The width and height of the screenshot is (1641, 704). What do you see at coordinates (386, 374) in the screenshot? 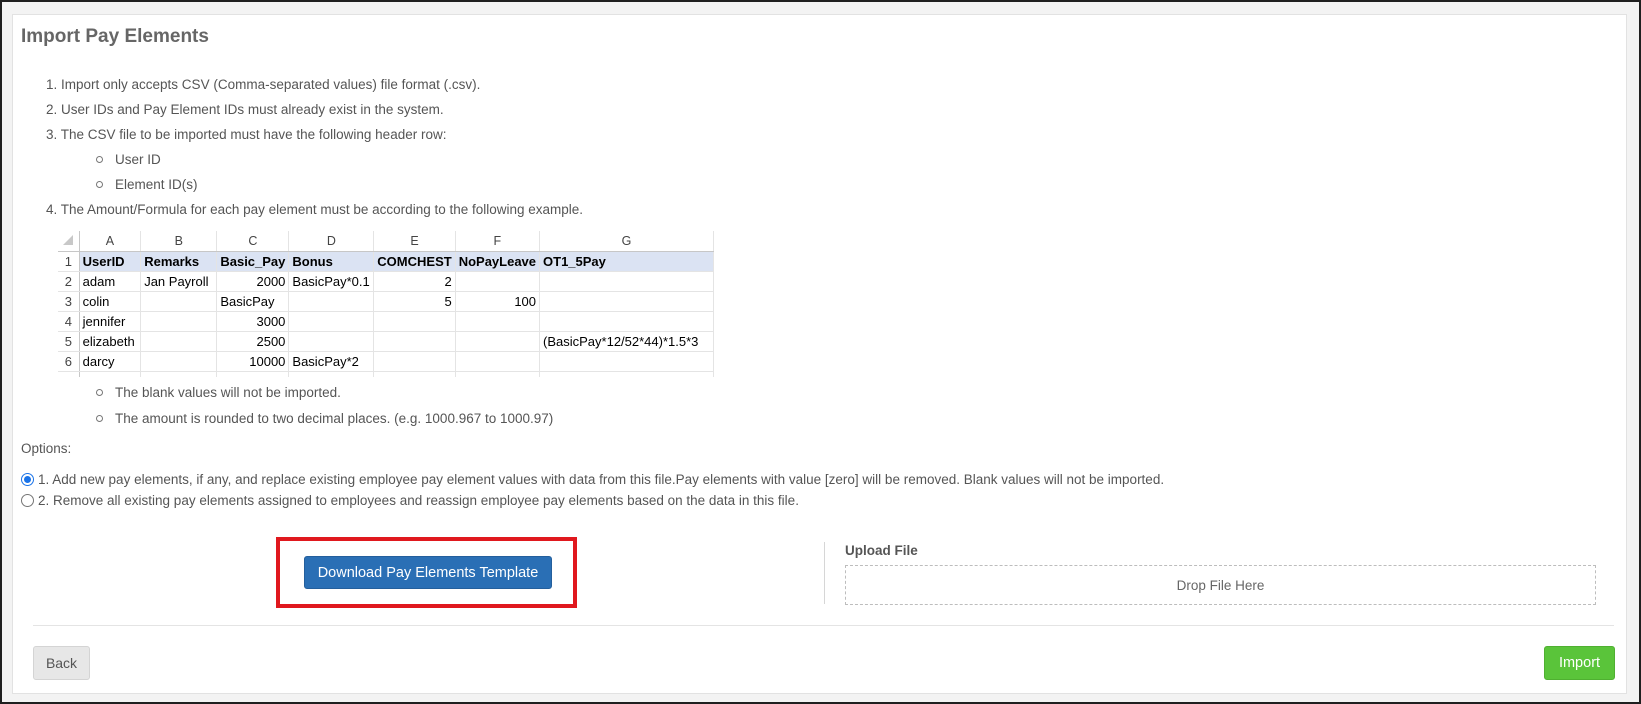
I see `sheet-row-partial` at bounding box center [386, 374].